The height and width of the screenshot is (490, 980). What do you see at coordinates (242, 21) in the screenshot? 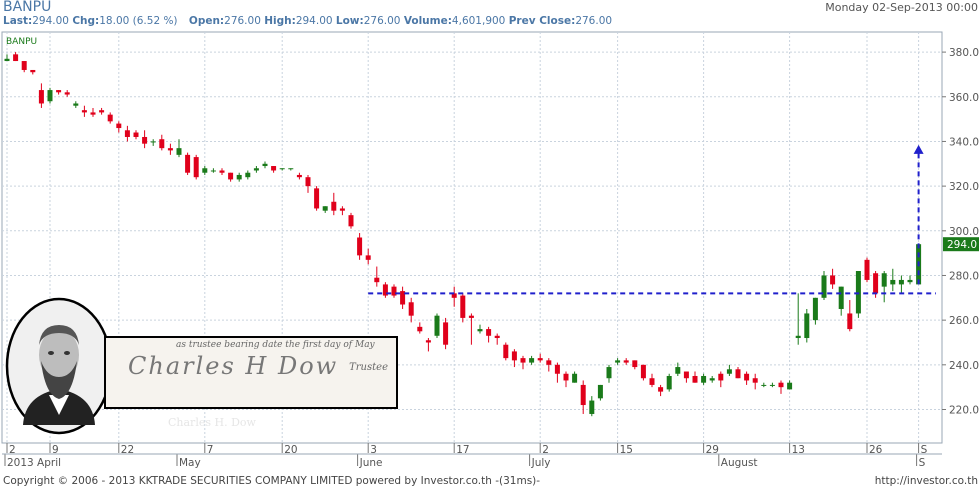
I see `open-value: 276.00` at bounding box center [242, 21].